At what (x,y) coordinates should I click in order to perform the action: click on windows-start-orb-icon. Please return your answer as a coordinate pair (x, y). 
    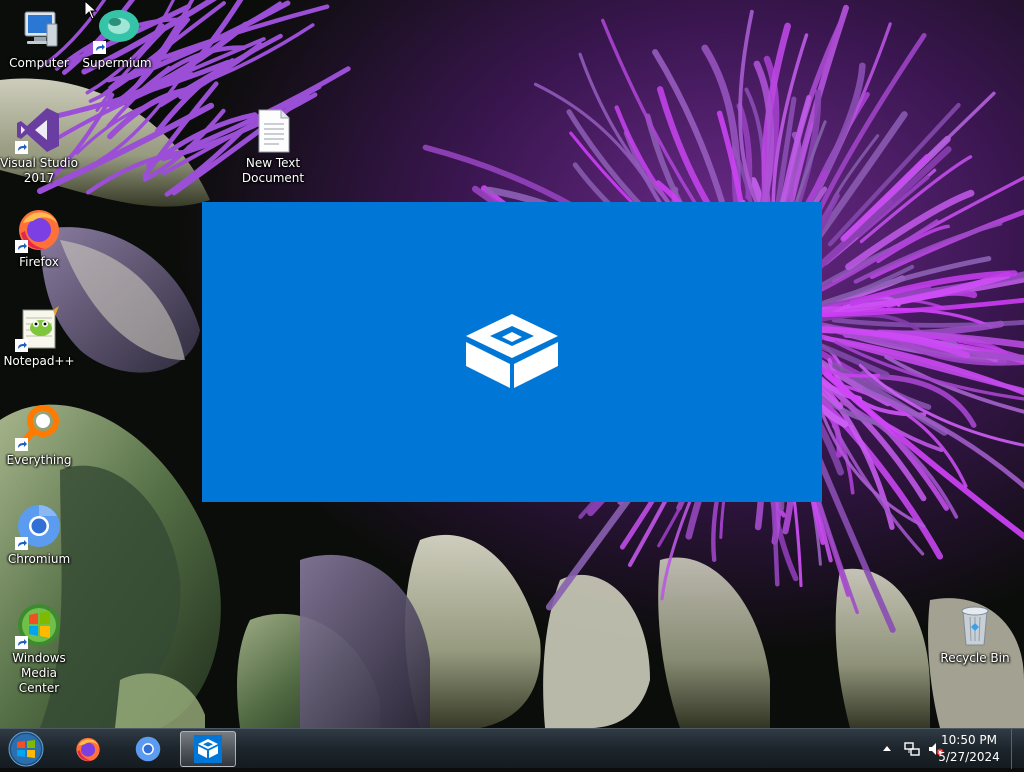
    Looking at the image, I should click on (26, 749).